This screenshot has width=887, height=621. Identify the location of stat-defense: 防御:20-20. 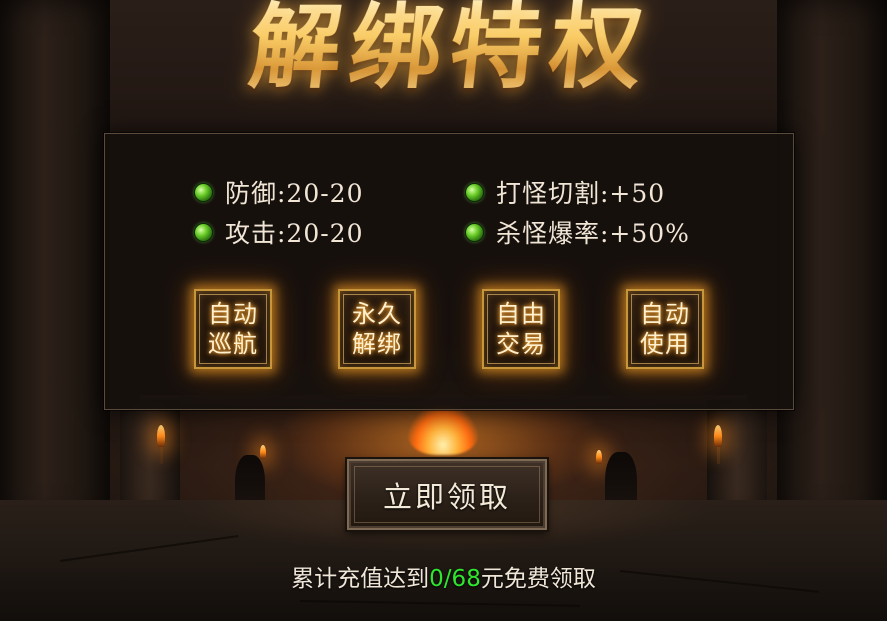
(279, 192).